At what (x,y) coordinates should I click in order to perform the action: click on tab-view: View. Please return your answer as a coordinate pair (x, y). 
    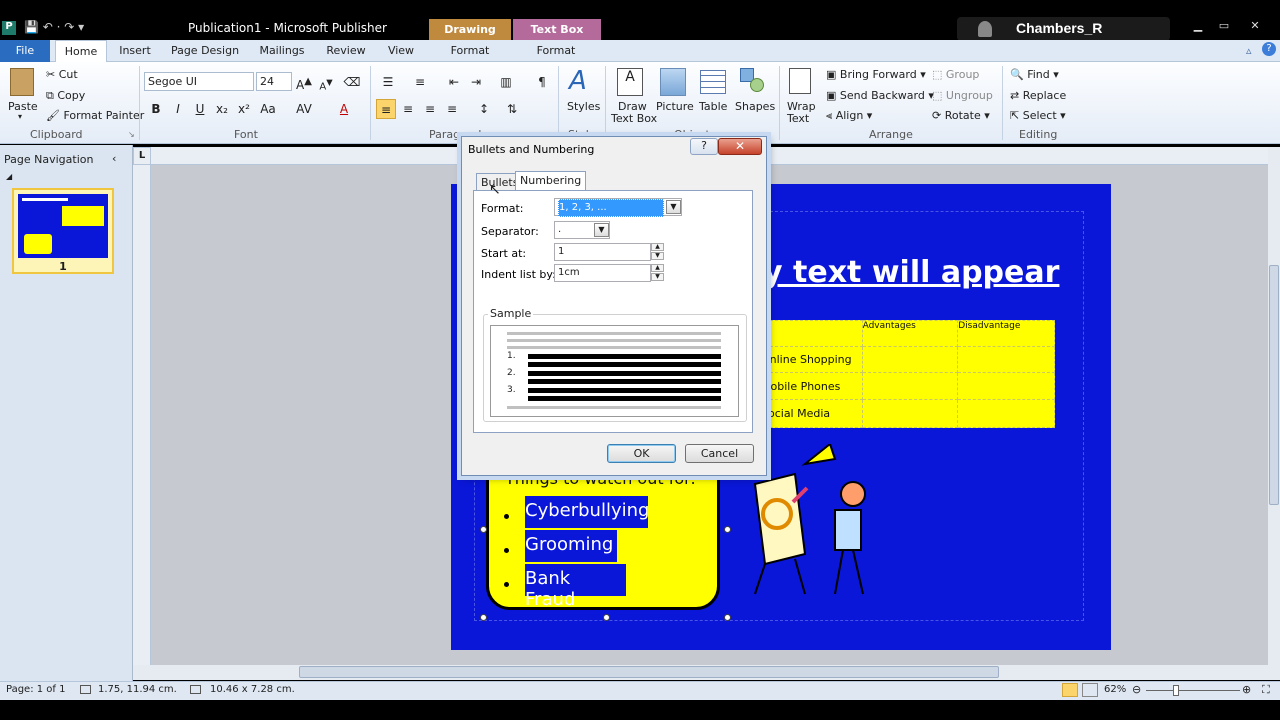
    Looking at the image, I should click on (401, 51).